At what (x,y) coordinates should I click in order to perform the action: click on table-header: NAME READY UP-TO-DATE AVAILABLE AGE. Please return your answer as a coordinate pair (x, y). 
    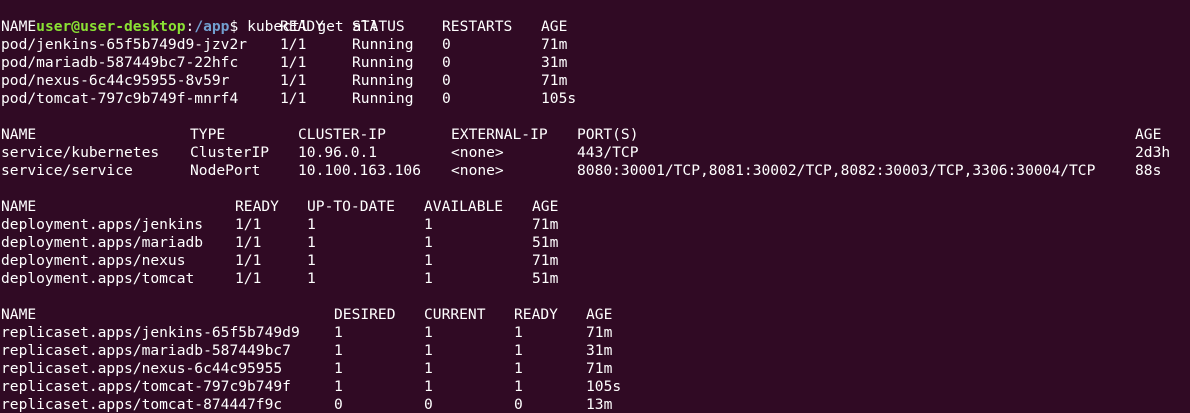
    Looking at the image, I should click on (595, 207).